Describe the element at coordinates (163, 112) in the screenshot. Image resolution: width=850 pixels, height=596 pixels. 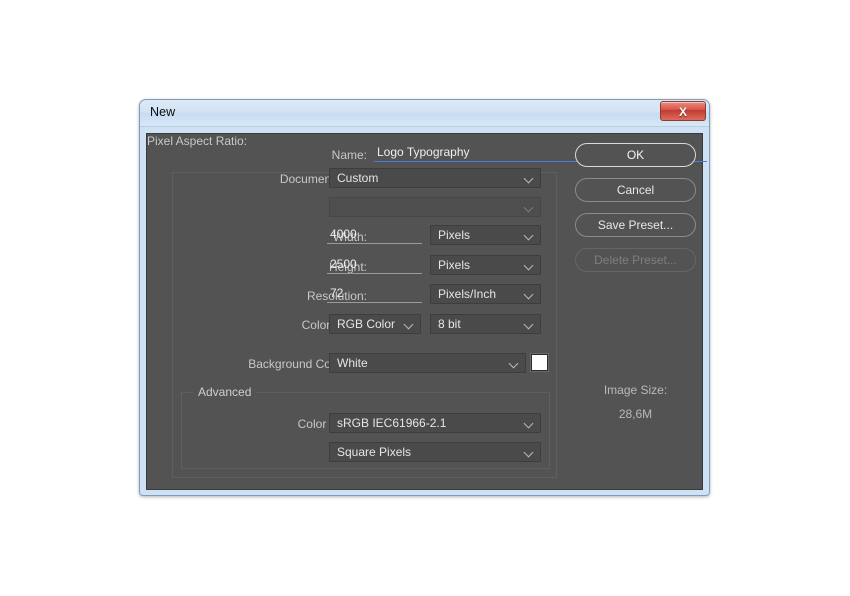
I see `window-title: New` at that location.